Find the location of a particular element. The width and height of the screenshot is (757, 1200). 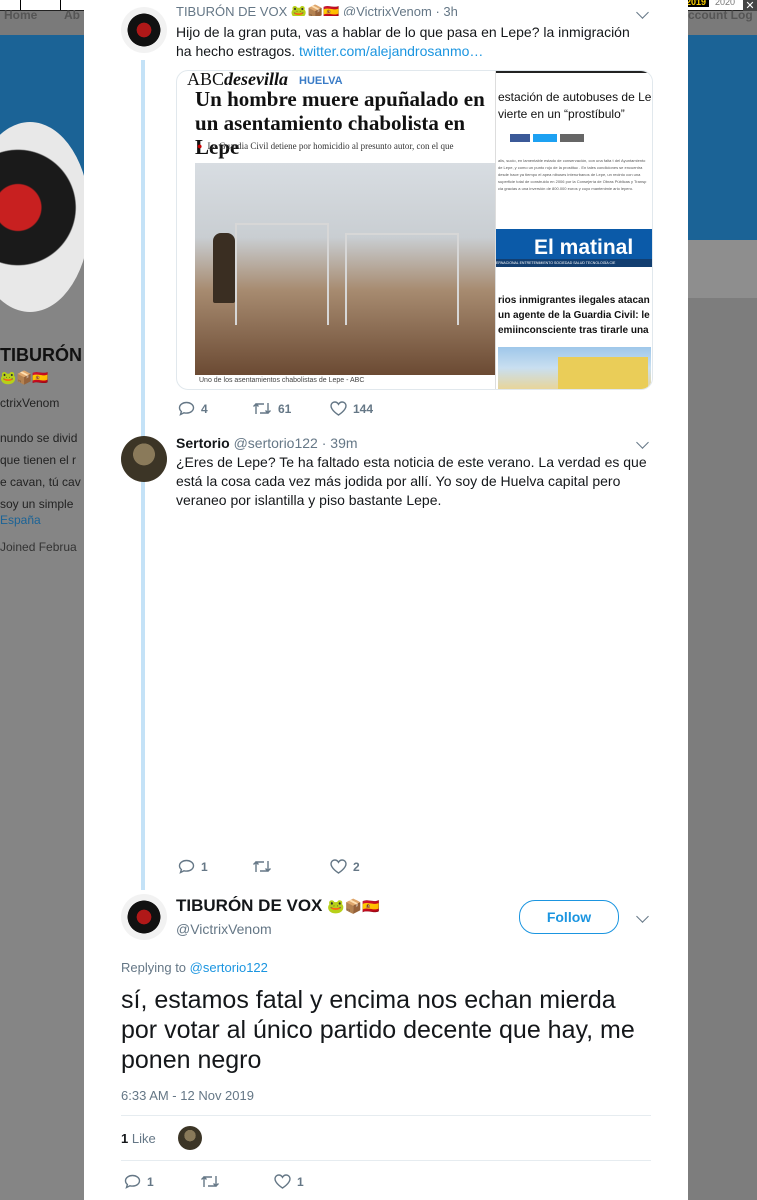

timeline-tick is located at coordinates (60, 5).